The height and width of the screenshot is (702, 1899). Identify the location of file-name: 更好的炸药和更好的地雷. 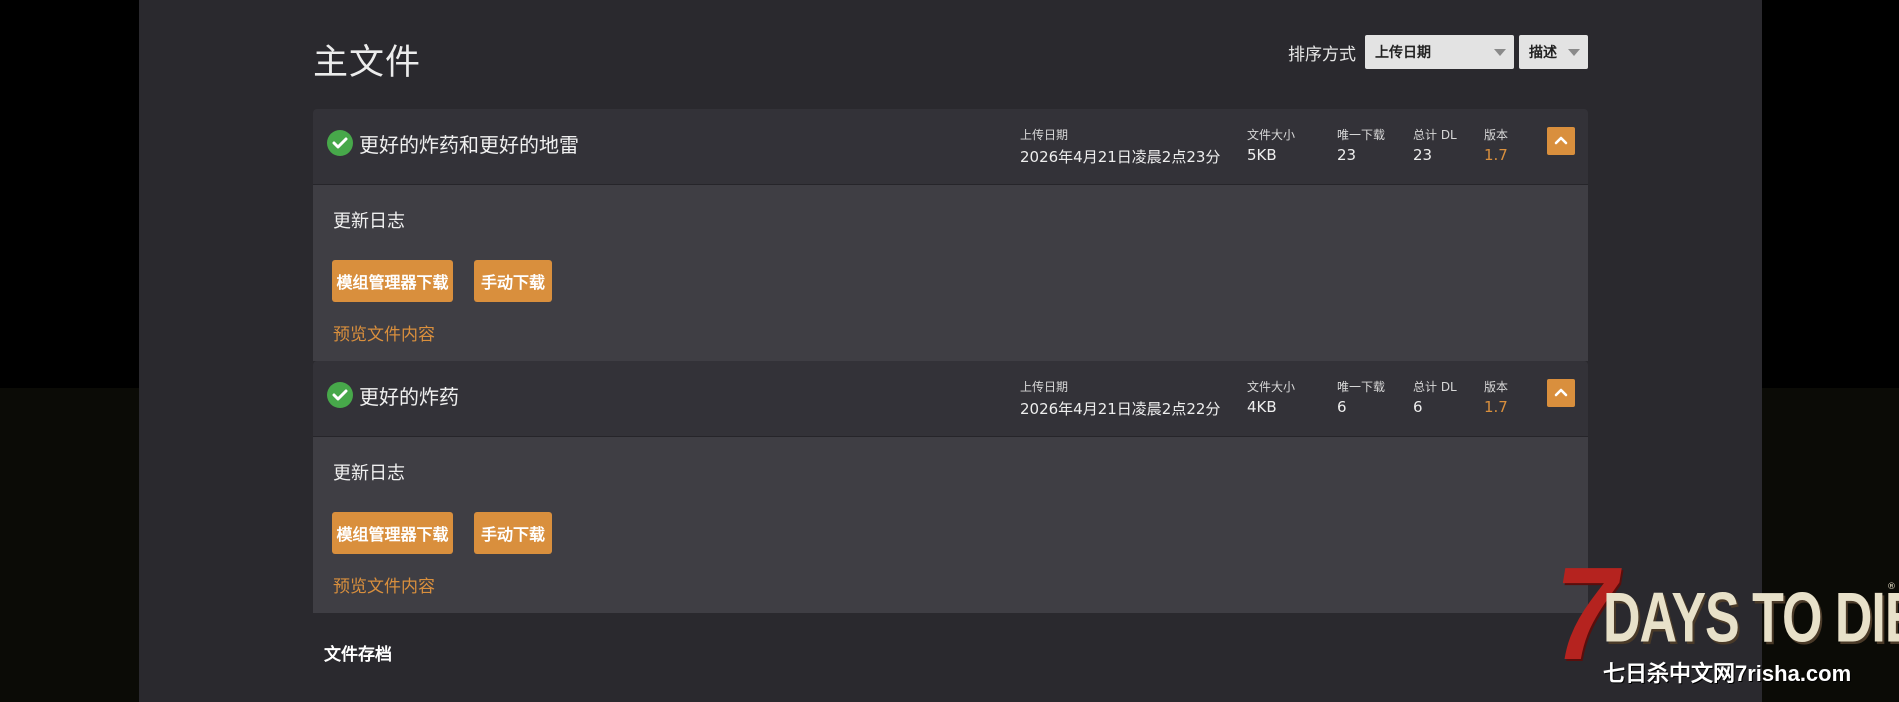
(469, 145).